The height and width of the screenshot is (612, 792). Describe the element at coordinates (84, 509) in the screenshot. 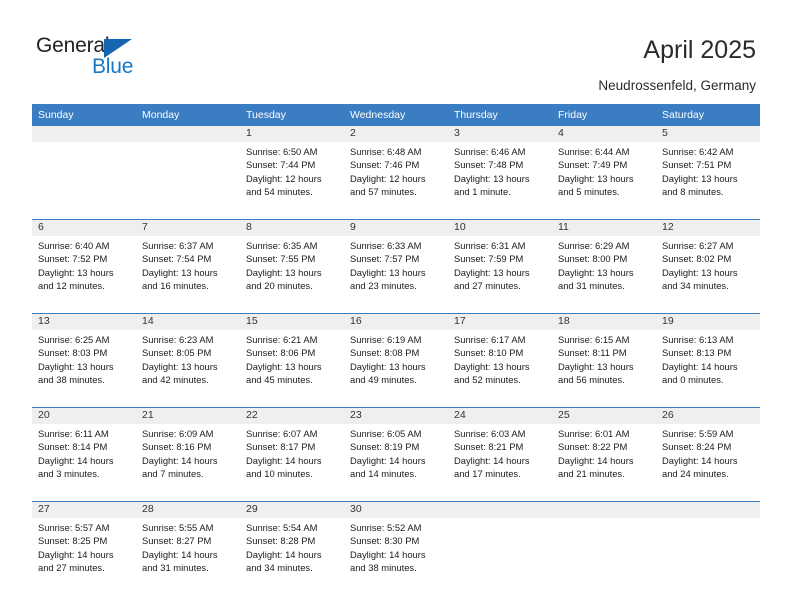

I see `day-number-cell: 27` at that location.